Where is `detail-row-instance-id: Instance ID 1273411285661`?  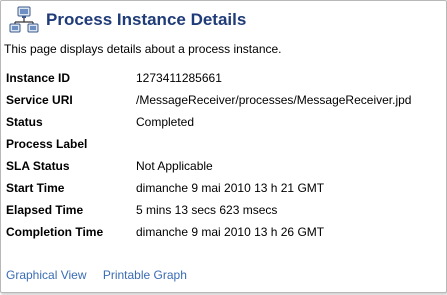 detail-row-instance-id: Instance ID 1273411285661 is located at coordinates (208, 78).